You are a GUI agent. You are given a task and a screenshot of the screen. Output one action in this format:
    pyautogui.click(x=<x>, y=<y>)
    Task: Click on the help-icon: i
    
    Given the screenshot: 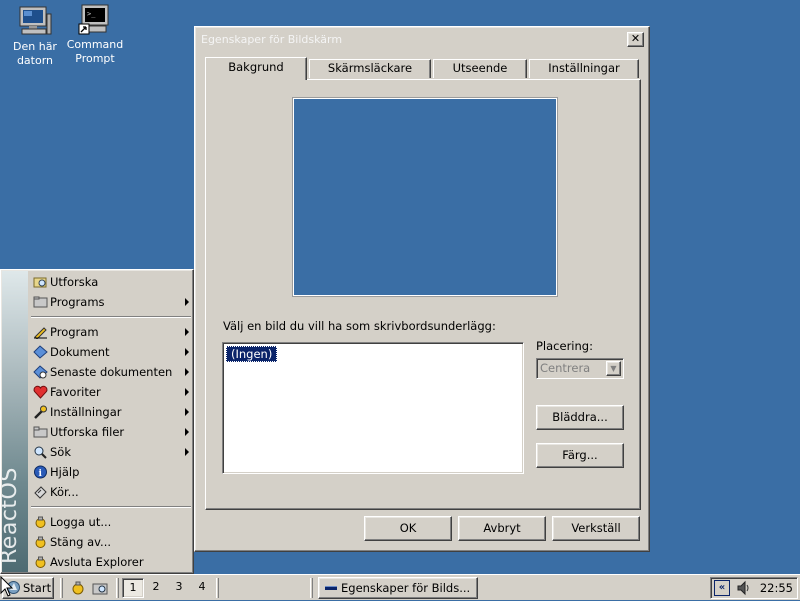 What is the action you would take?
    pyautogui.click(x=40, y=472)
    